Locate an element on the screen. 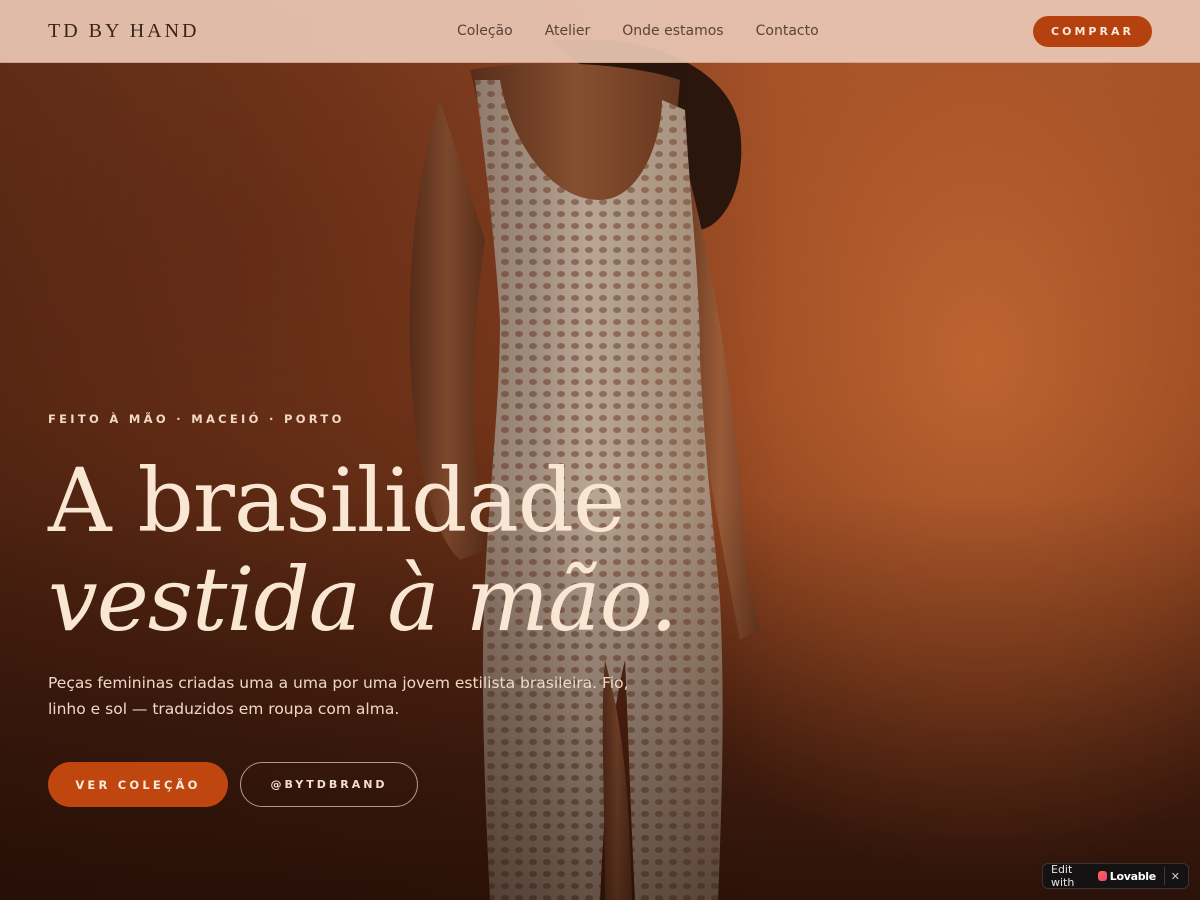  nav-link-colecao: Coleção is located at coordinates (485, 31).